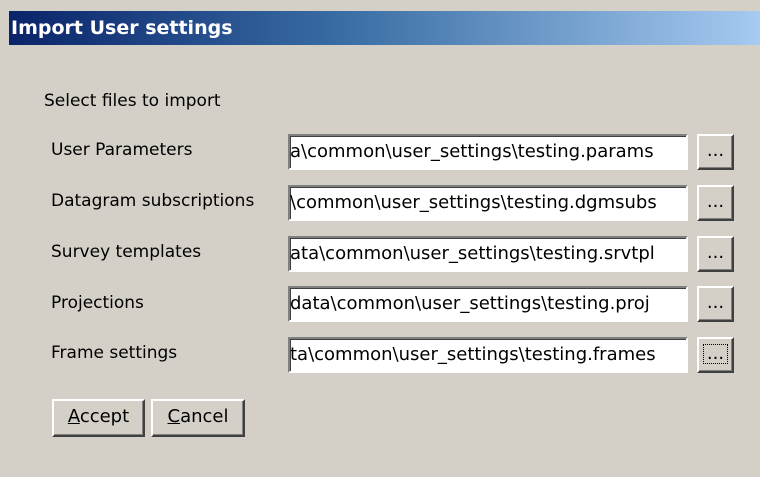  I want to click on frame-settings-path-value: ta\common\user_settings\testing.frames, so click(473, 354).